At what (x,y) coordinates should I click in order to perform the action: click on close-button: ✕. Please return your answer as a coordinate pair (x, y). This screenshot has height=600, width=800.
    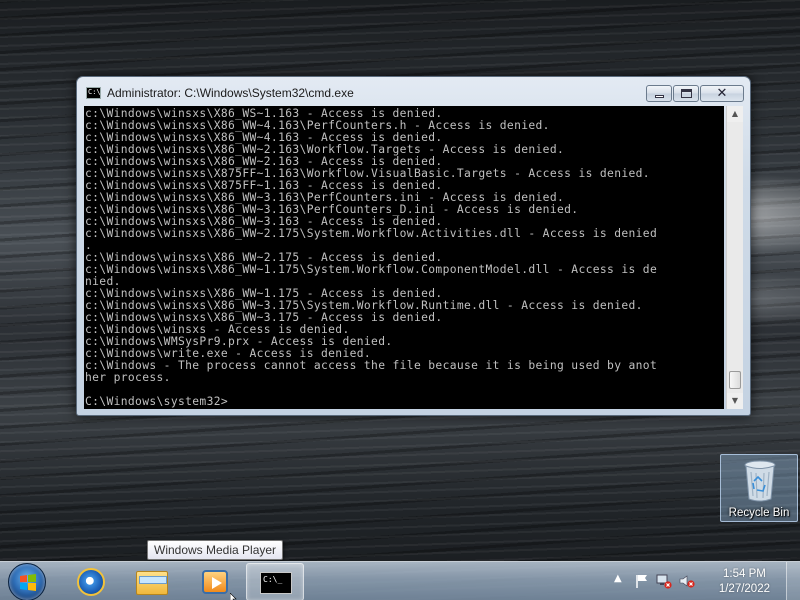
    Looking at the image, I should click on (722, 93).